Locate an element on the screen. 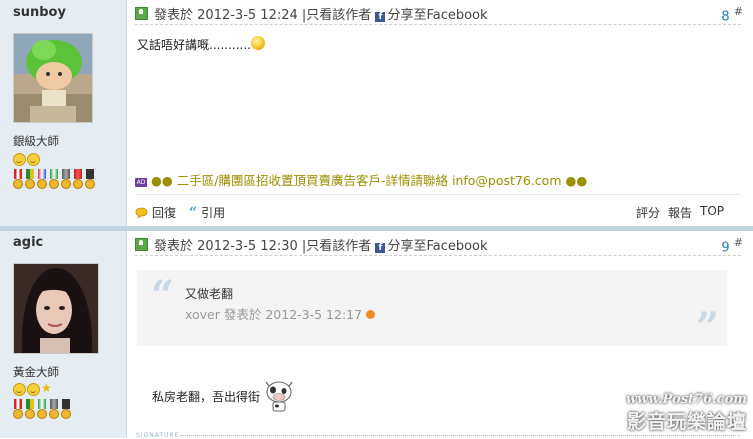  ad-text: 二手區/購團區招收置頂買賣廣告客戶-詳情請聯絡 info@post76.com is located at coordinates (369, 180).